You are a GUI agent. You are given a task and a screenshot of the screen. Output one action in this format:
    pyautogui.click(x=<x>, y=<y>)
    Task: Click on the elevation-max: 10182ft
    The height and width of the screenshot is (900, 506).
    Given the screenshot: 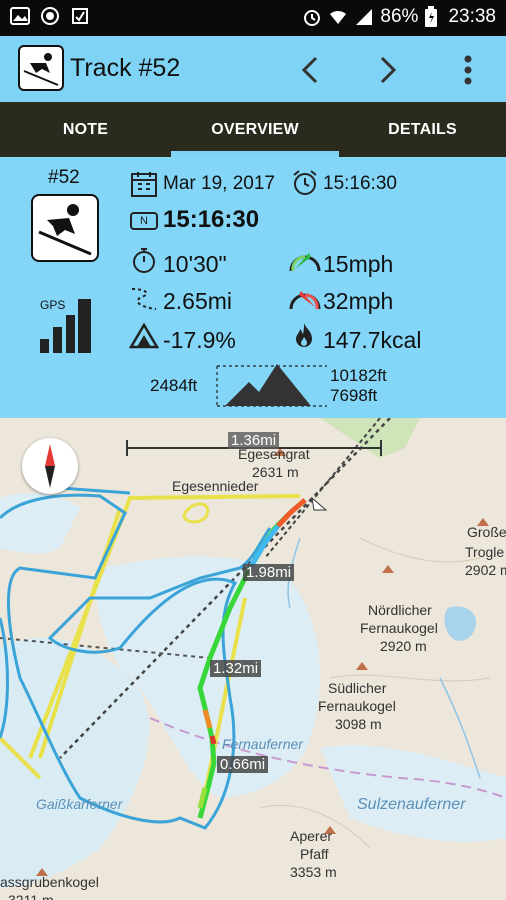 What is the action you would take?
    pyautogui.click(x=358, y=375)
    